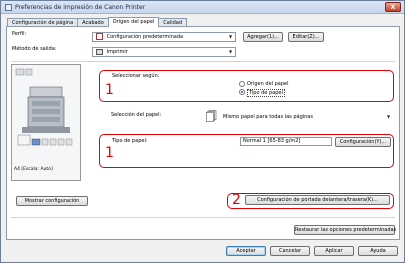 Image resolution: width=405 pixels, height=263 pixels. What do you see at coordinates (345, 230) in the screenshot?
I see `restore-defaults-button: Restaurar las opciones predeterminadas` at bounding box center [345, 230].